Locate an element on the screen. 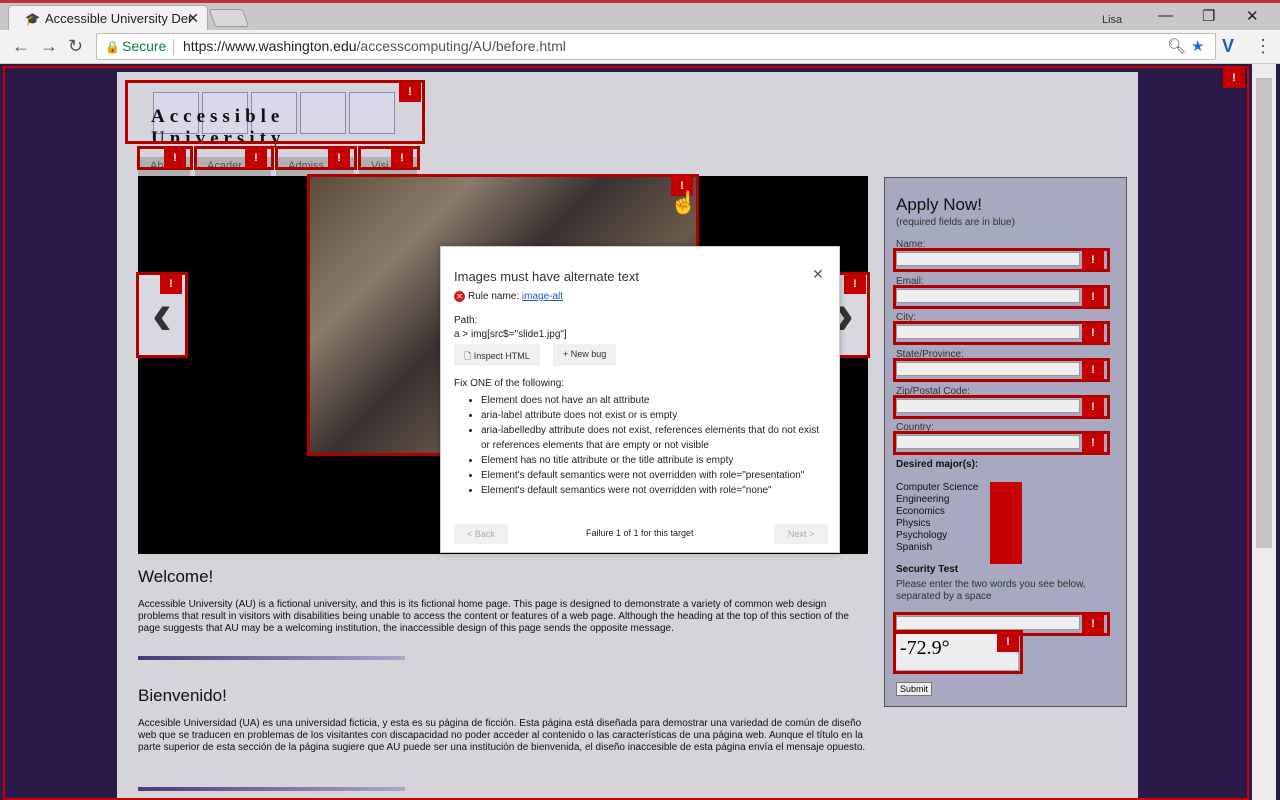 This screenshot has width=1280, height=800. issue-flag: ! is located at coordinates (1234, 78).